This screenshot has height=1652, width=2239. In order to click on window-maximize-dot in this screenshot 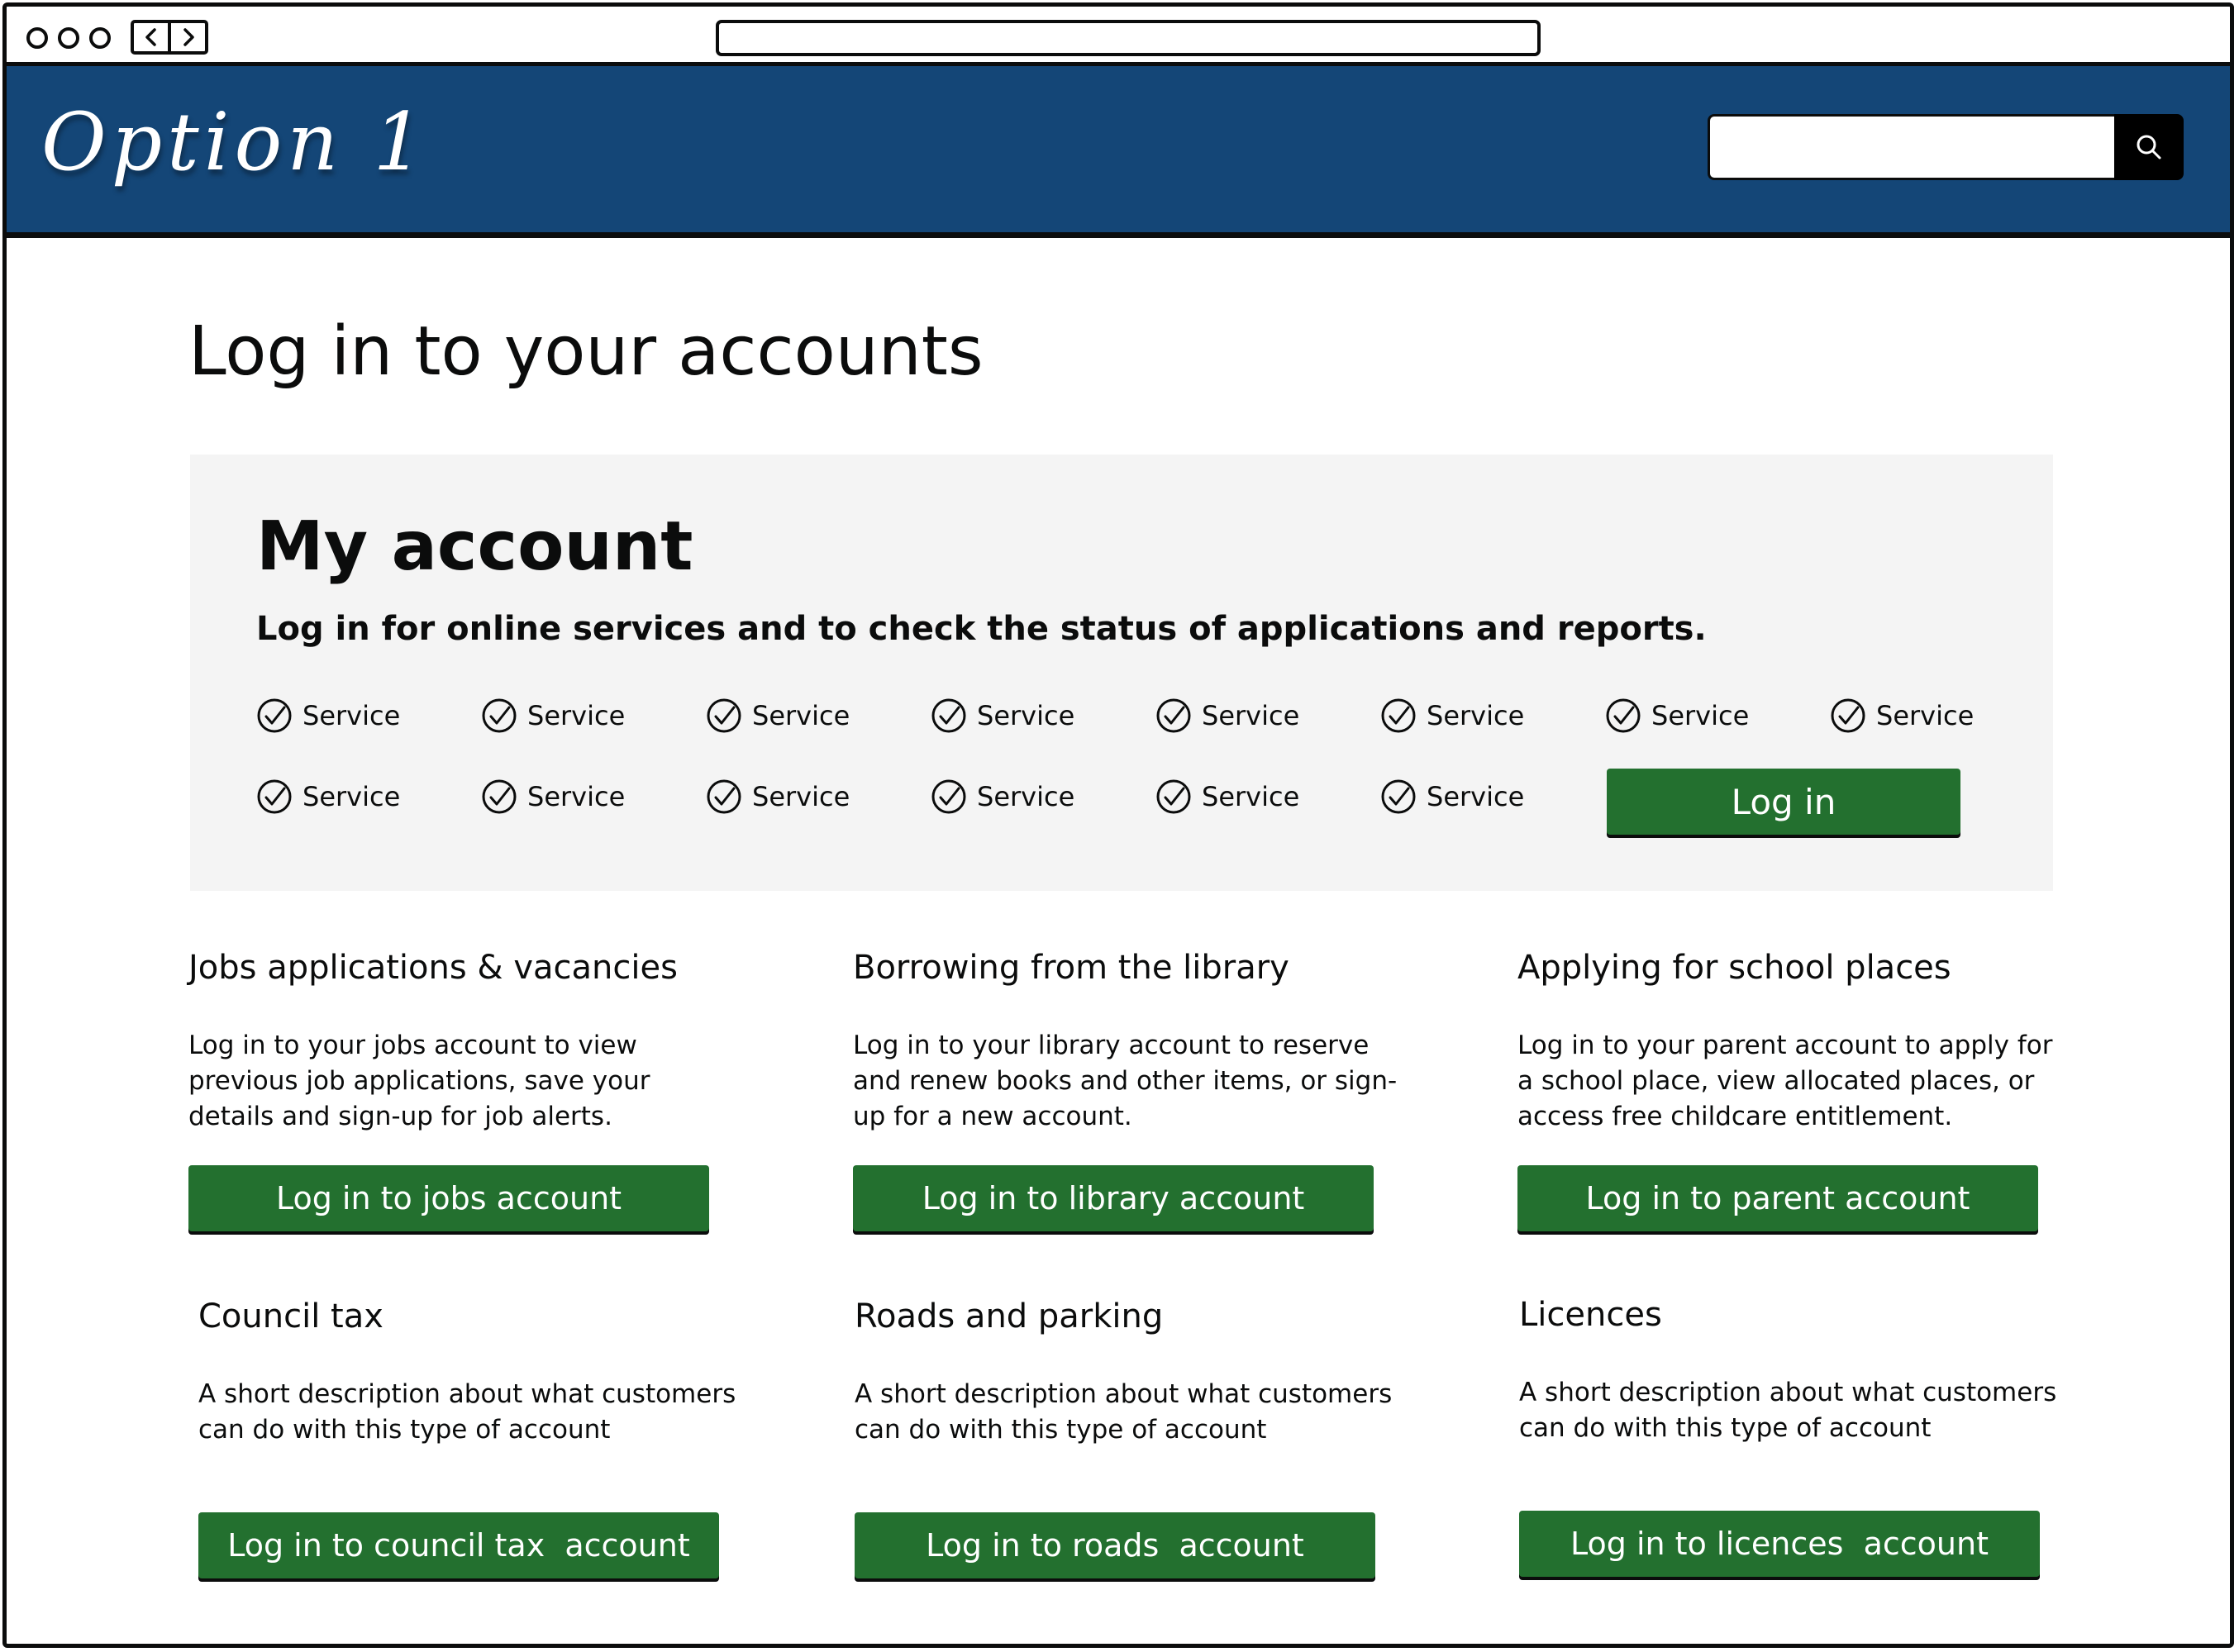, I will do `click(100, 38)`.